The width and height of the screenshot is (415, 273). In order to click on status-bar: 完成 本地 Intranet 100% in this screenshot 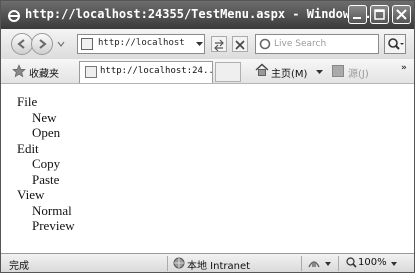, I will do `click(207, 262)`.